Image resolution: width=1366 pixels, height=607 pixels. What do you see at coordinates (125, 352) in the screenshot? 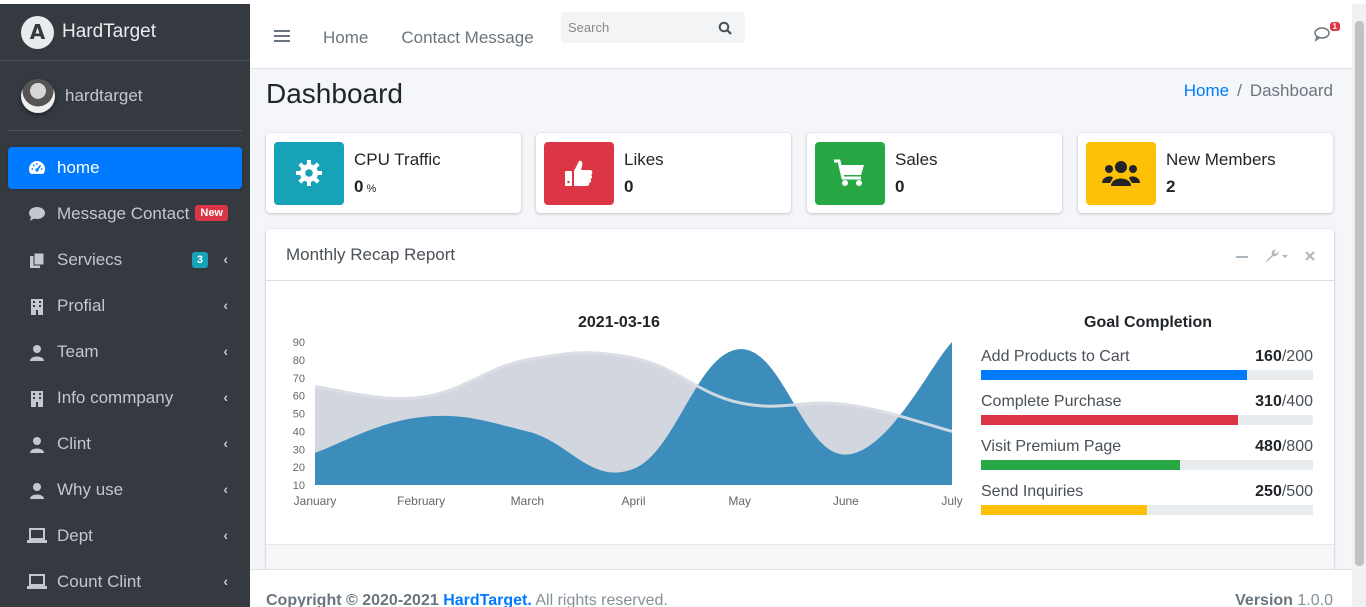
I see `sidebar-item-team: Team ‹` at bounding box center [125, 352].